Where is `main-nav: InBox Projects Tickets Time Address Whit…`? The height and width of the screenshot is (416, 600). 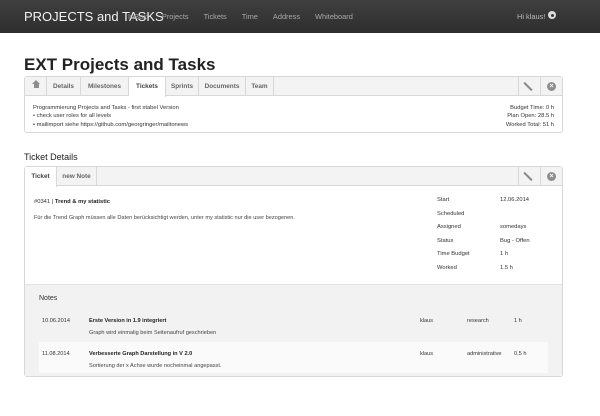 main-nav: InBox Projects Tickets Time Address Whit… is located at coordinates (248, 16).